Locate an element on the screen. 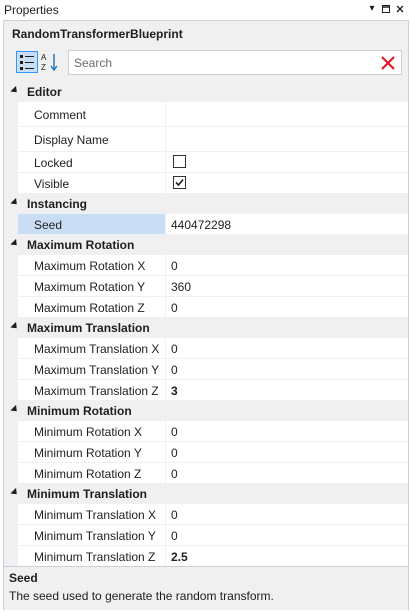 The height and width of the screenshot is (613, 412). category-label: Minimum Translation is located at coordinates (87, 494).